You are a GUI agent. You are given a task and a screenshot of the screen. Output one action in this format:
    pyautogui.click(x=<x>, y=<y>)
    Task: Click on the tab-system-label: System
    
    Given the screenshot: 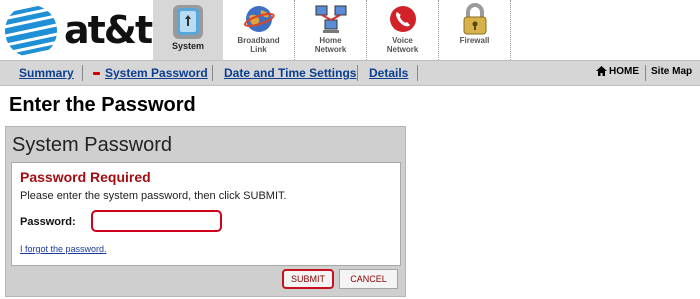 What is the action you would take?
    pyautogui.click(x=188, y=46)
    